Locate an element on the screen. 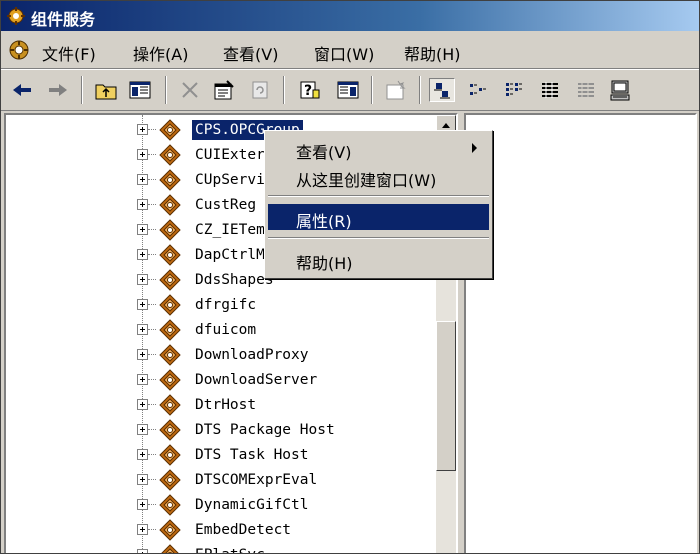  large-icons-view-icon is located at coordinates (442, 90).